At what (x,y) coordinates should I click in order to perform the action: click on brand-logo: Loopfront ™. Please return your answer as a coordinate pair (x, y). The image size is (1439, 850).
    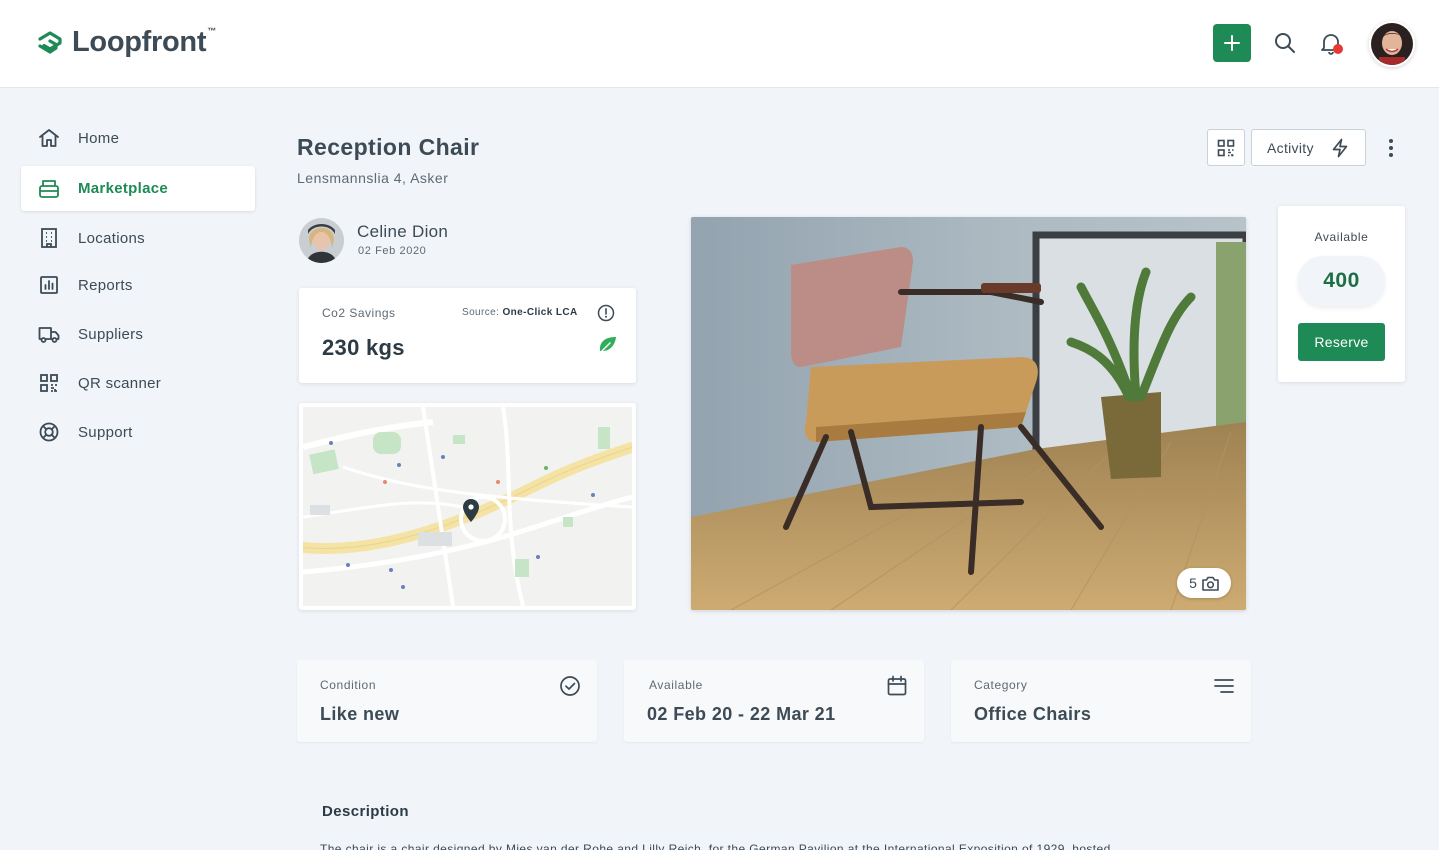
    Looking at the image, I should click on (126, 42).